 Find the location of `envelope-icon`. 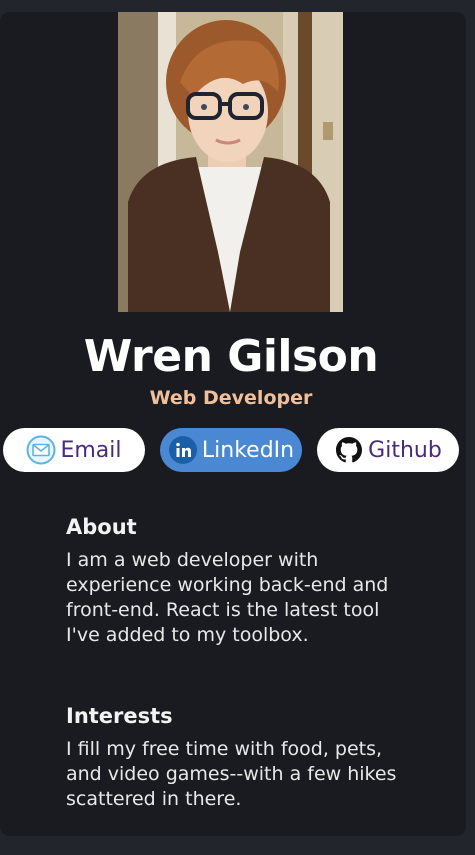

envelope-icon is located at coordinates (41, 450).